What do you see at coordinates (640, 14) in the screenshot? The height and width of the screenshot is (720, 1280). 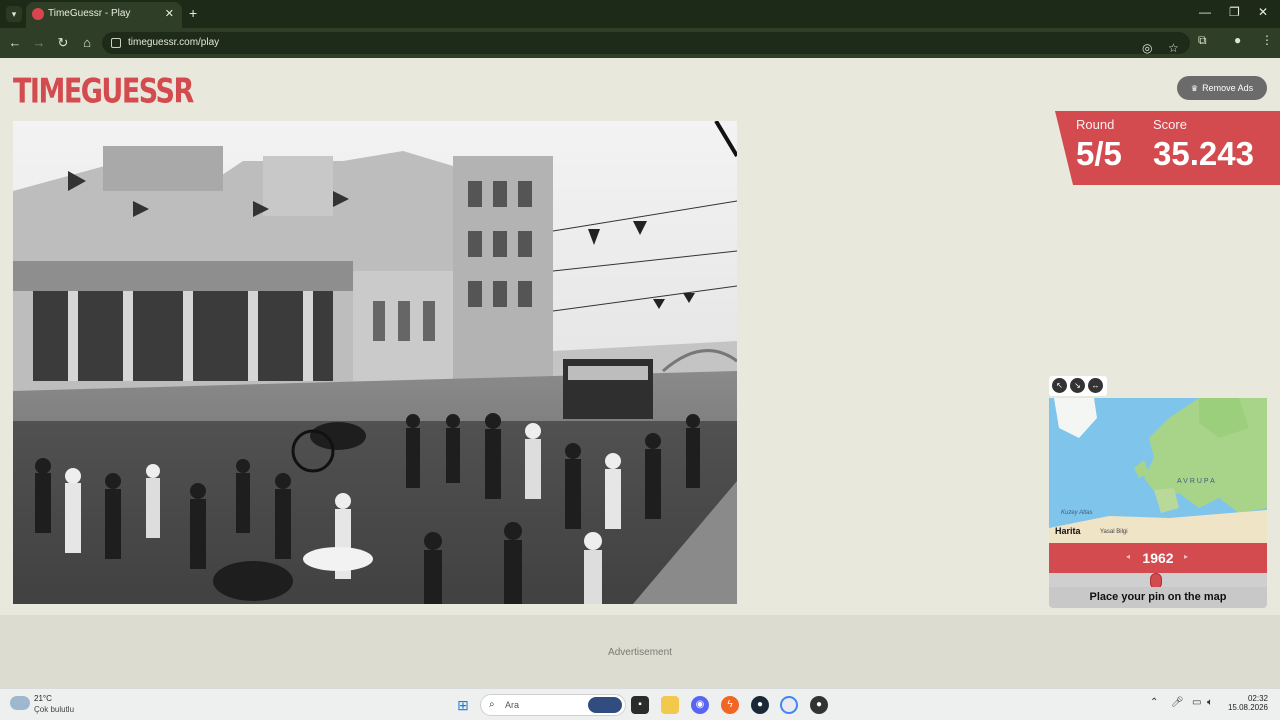 I see `browser-tab-strip: ▾ TimeGuessr - Play ✕ + — ❐ ✕` at bounding box center [640, 14].